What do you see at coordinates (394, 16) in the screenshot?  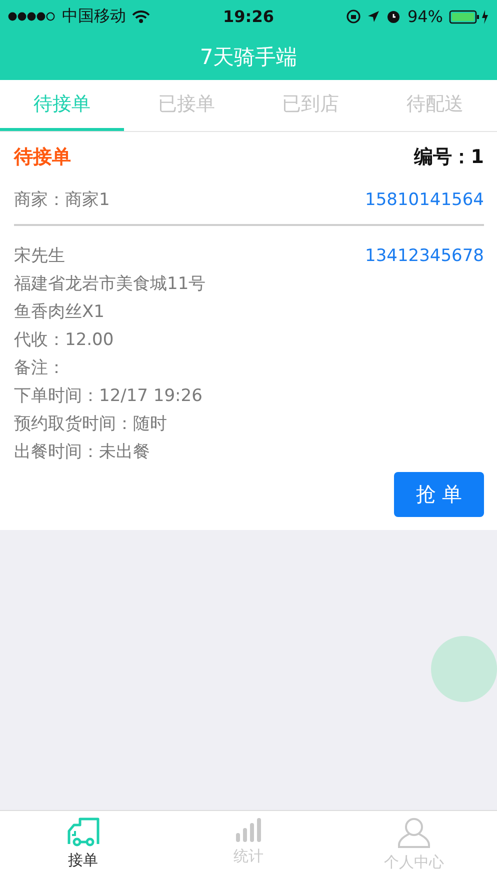 I see `alarm-clock-icon` at bounding box center [394, 16].